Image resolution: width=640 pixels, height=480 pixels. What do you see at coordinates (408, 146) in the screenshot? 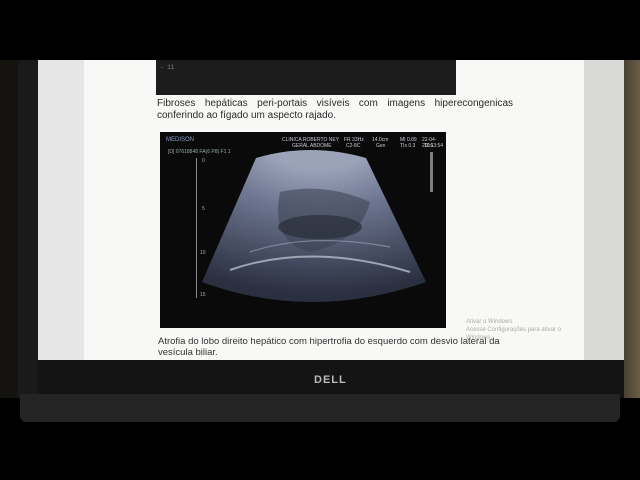
I see `tis-value: TIs 0.3` at bounding box center [408, 146].